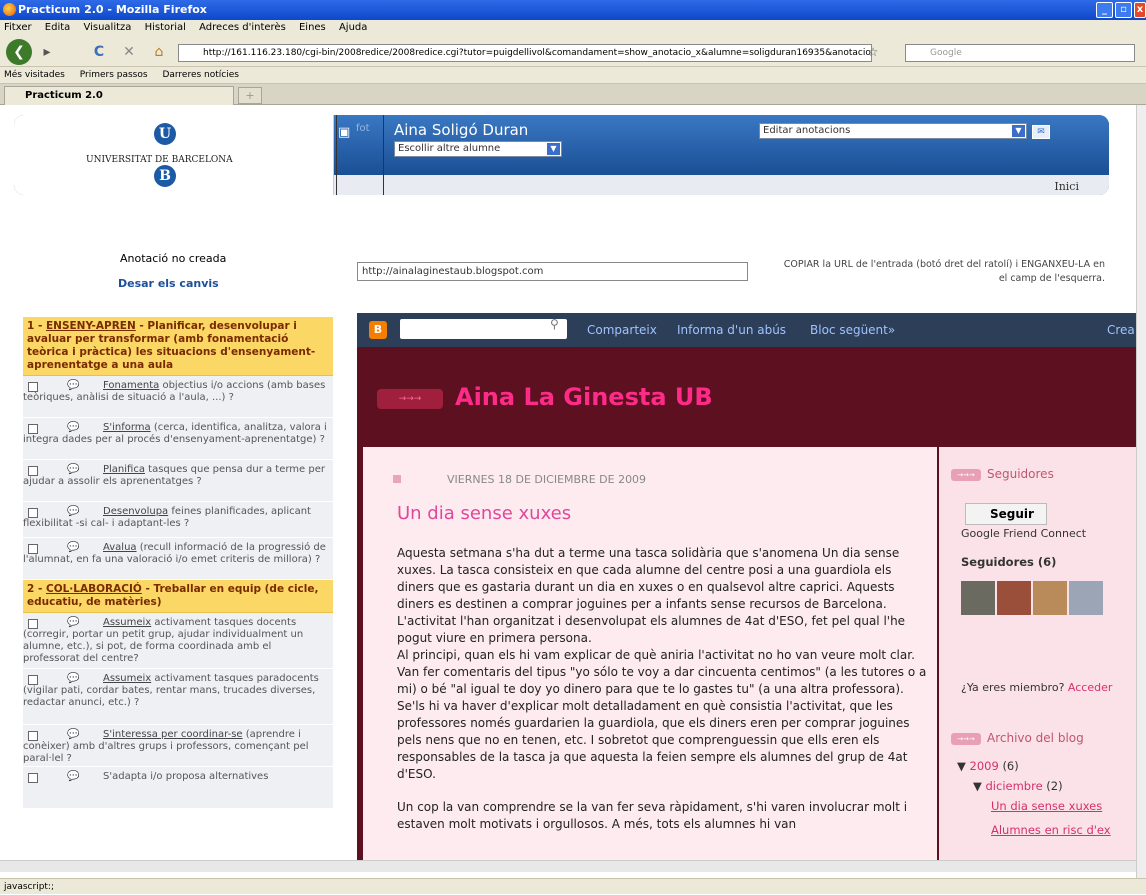  I want to click on archive-post-link: Un dia sense xuxes, so click(1046, 806).